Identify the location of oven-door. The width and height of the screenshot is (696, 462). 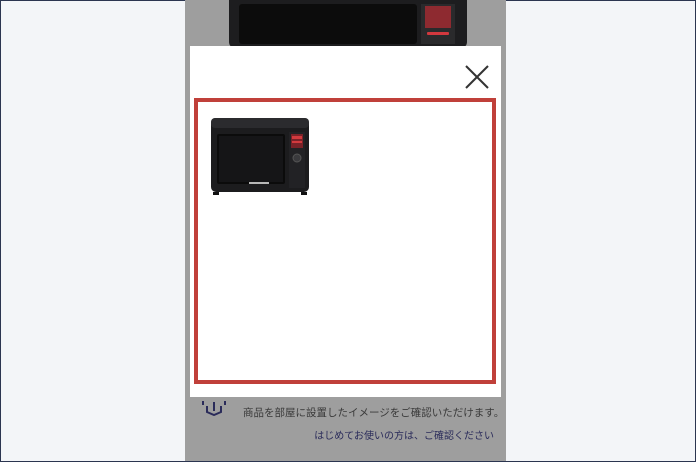
(328, 24).